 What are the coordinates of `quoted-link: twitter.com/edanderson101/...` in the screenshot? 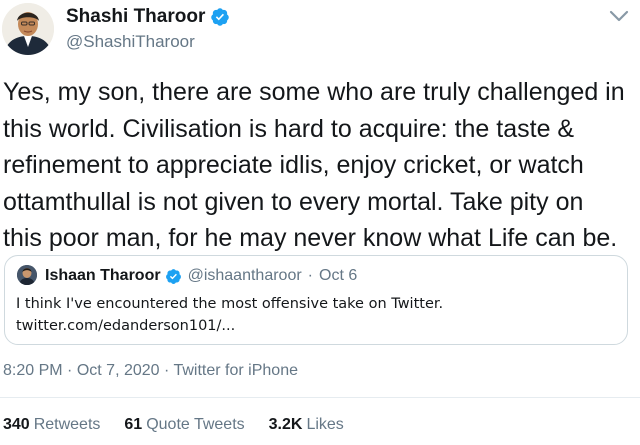 It's located at (316, 326).